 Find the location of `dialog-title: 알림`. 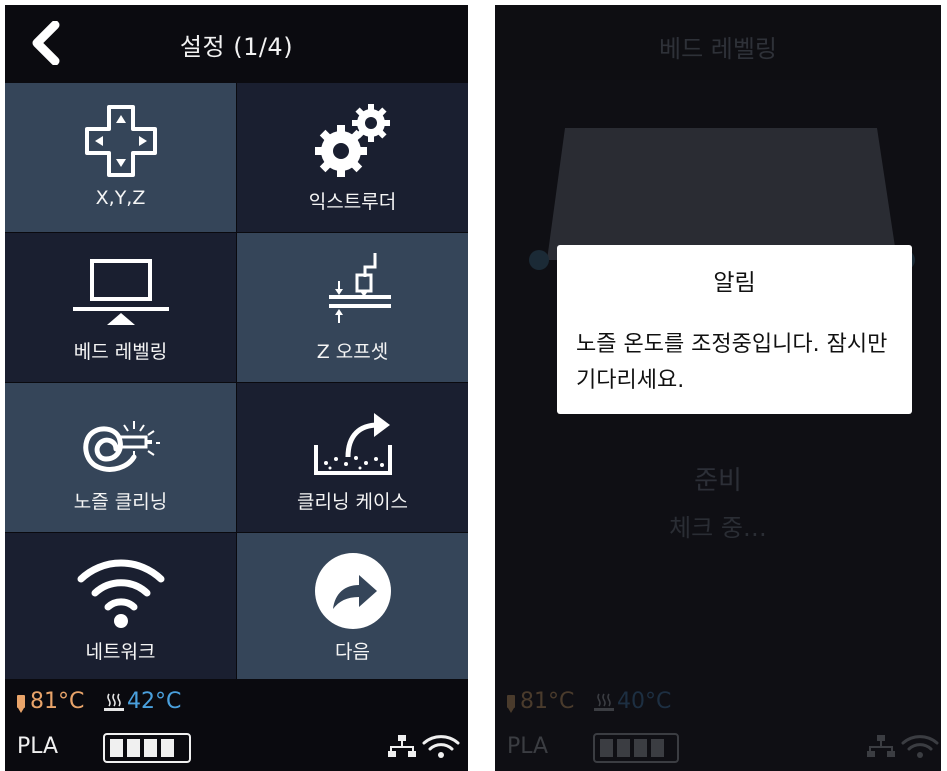

dialog-title: 알림 is located at coordinates (734, 283).